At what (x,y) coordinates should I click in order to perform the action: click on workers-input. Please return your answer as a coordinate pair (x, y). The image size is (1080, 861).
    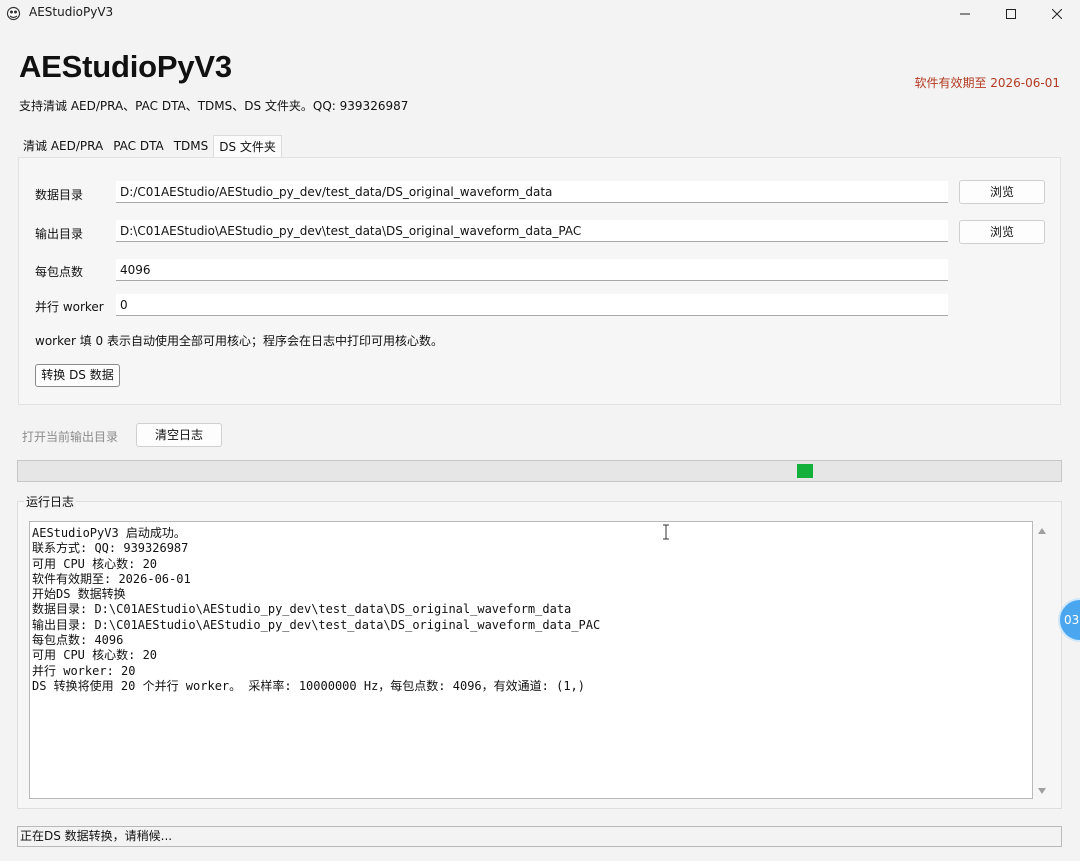
    Looking at the image, I should click on (532, 305).